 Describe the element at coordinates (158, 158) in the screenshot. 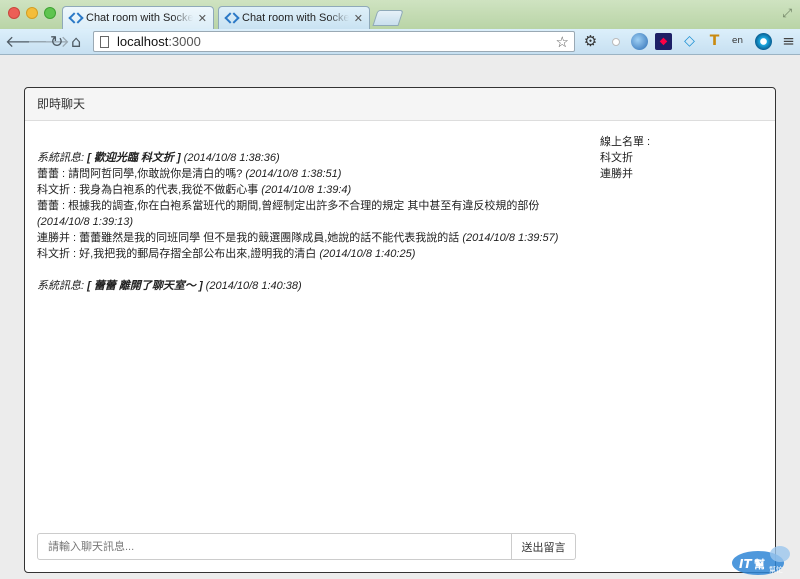

I see `system-message: 系統訊息: [ 歡迎光臨 科文折 ] (2014/10/8 1:38:36)` at that location.